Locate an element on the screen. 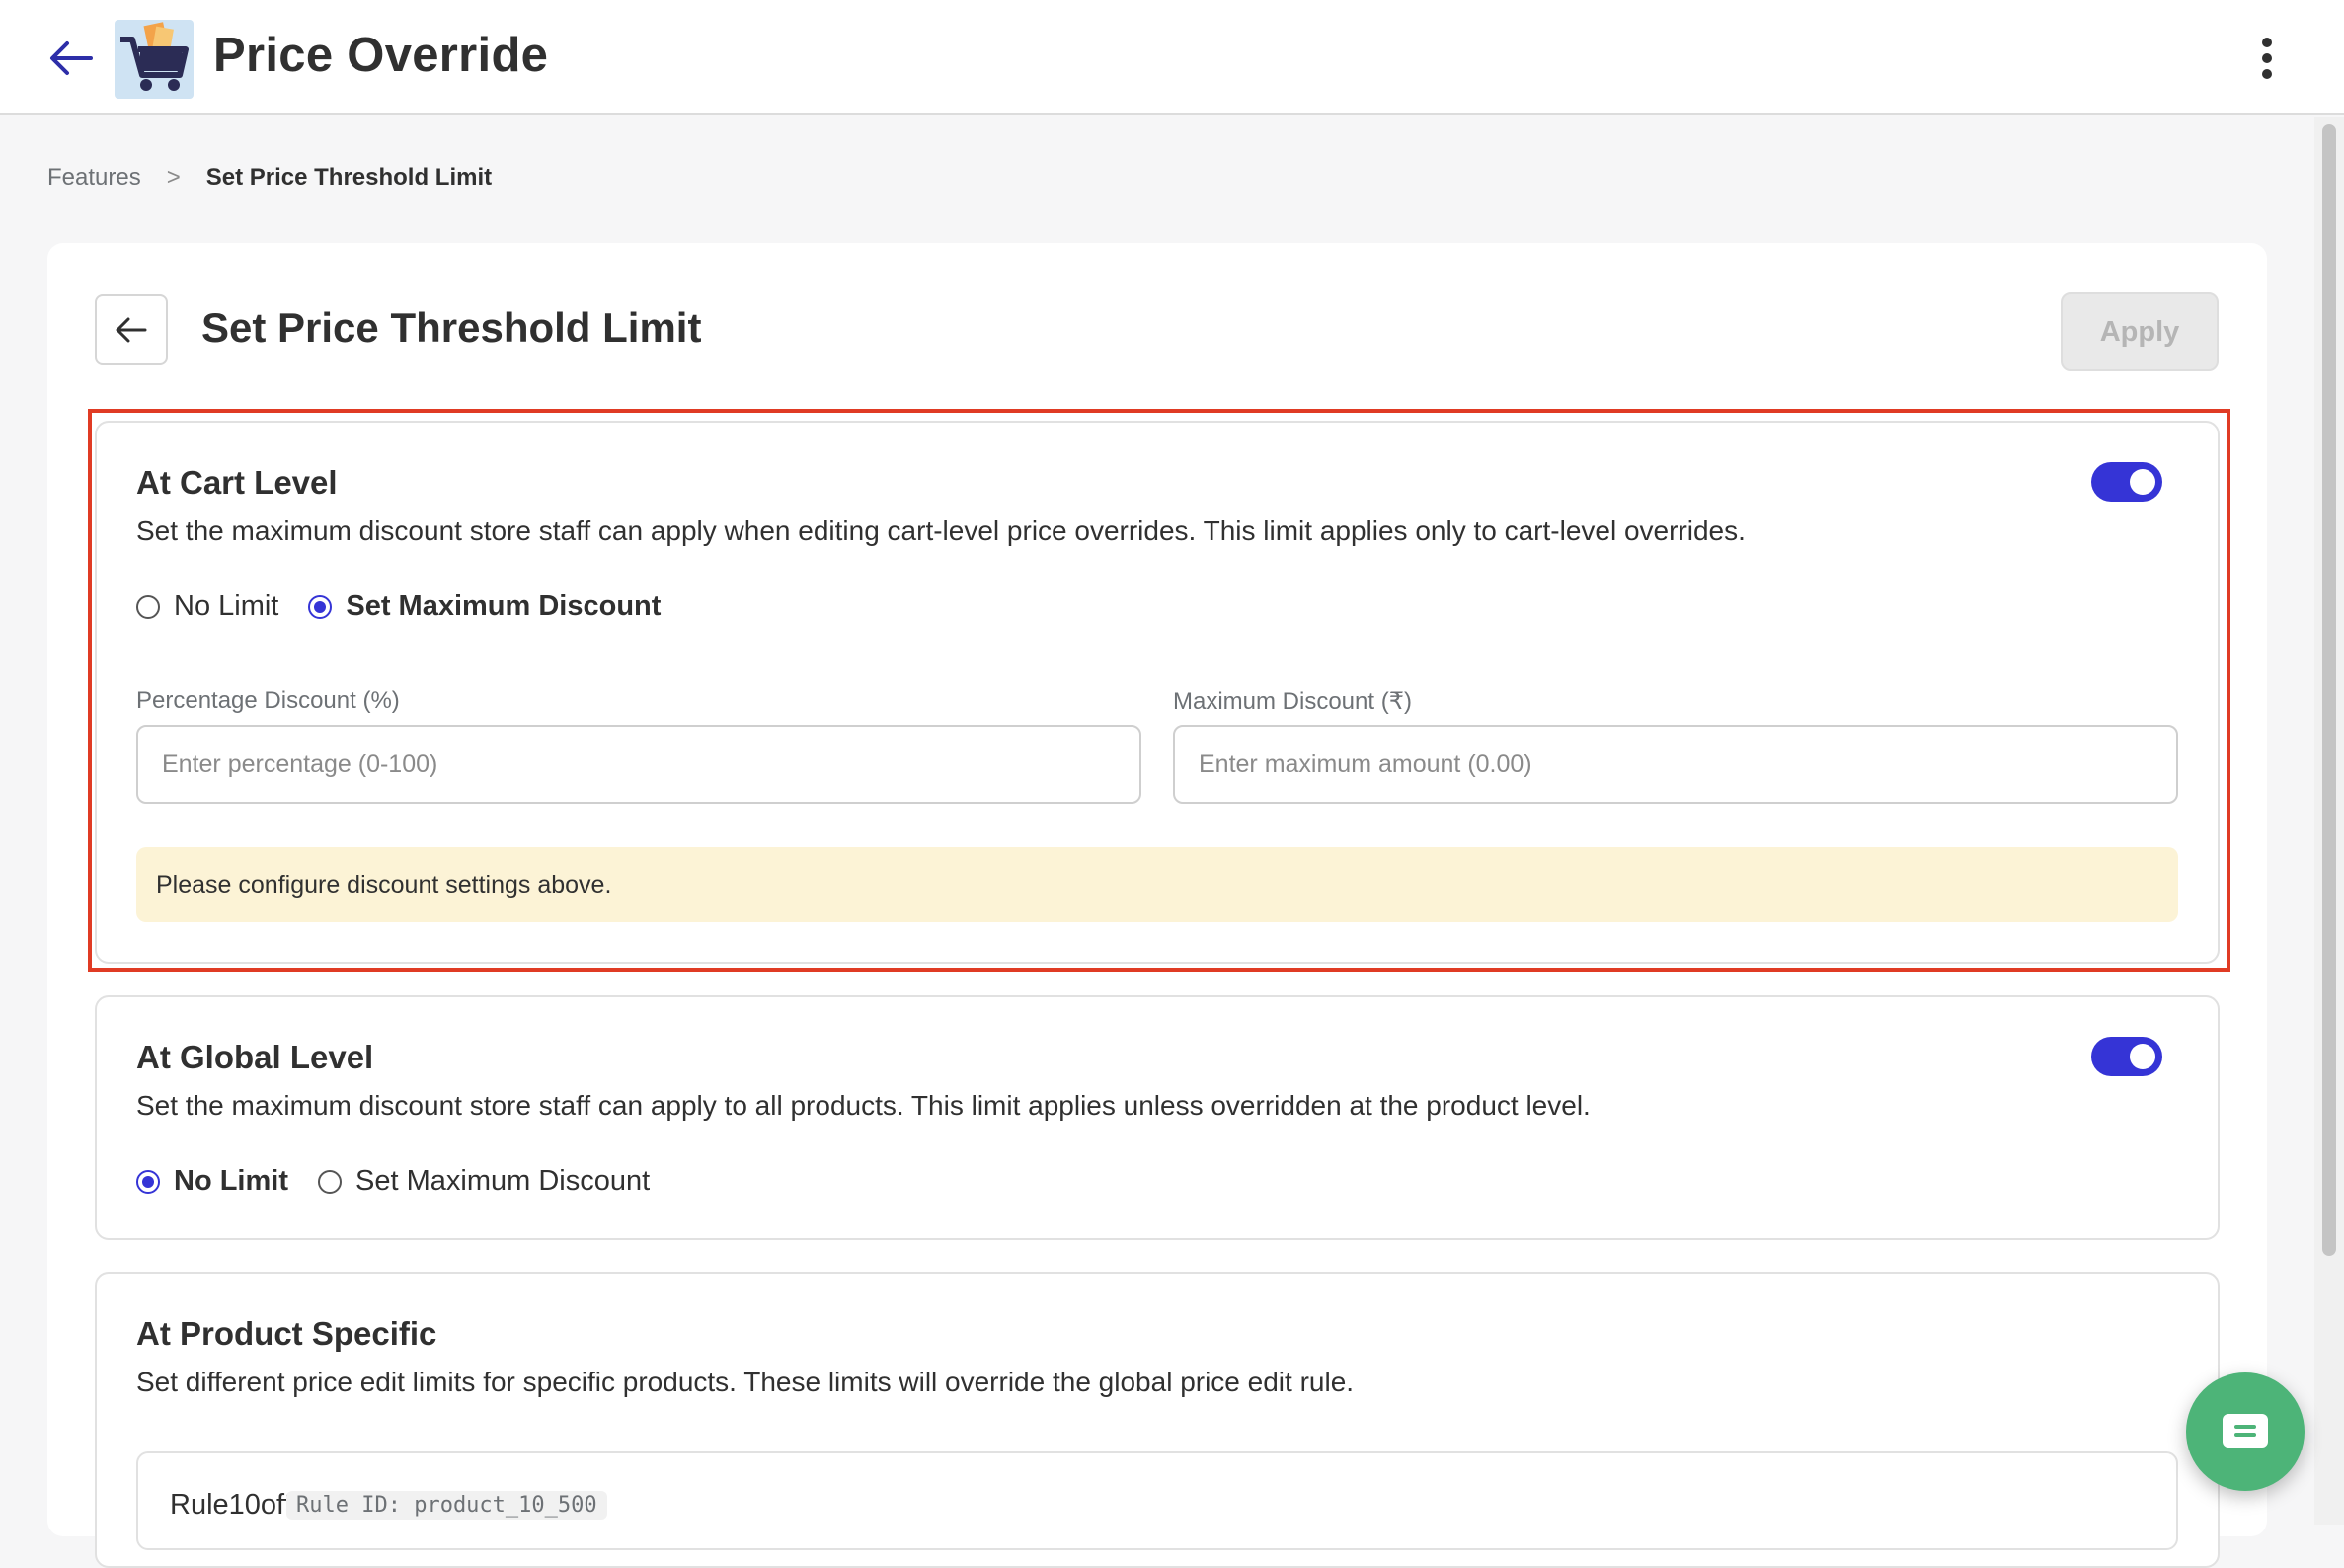 The width and height of the screenshot is (2344, 1568). scrollbar-thumb is located at coordinates (2329, 690).